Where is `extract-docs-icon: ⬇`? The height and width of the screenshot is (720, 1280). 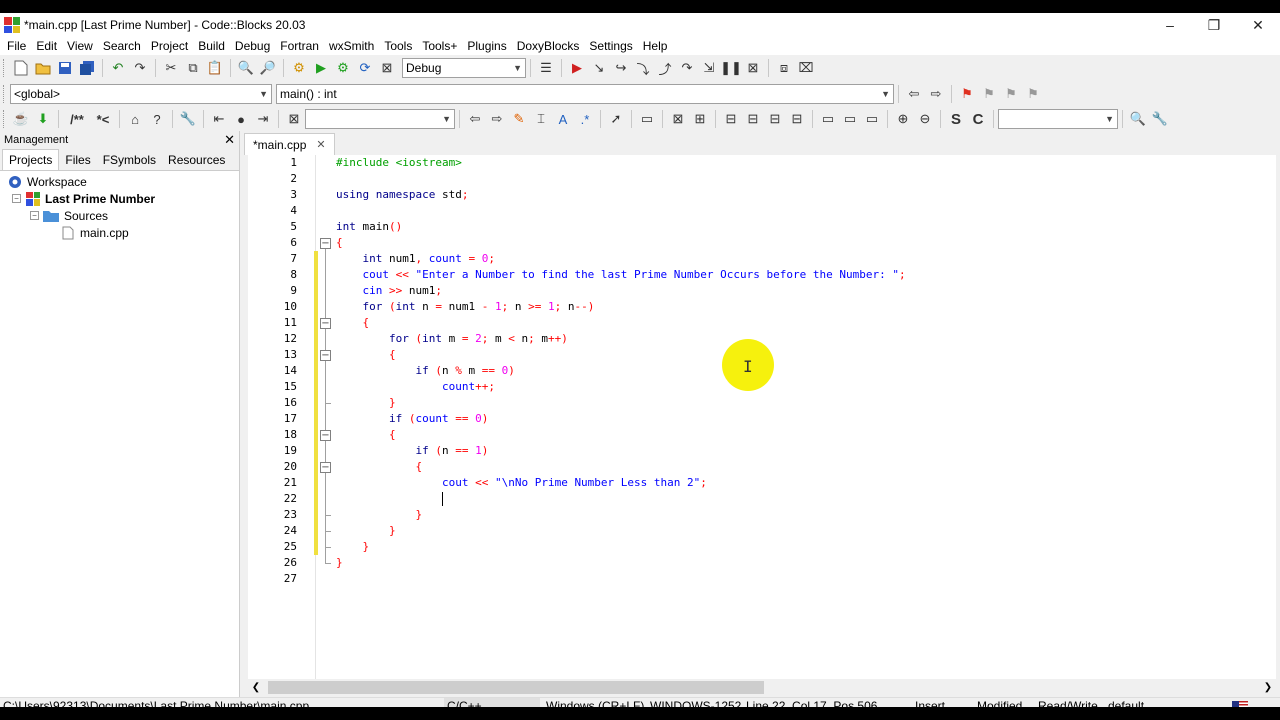 extract-docs-icon: ⬇ is located at coordinates (43, 119).